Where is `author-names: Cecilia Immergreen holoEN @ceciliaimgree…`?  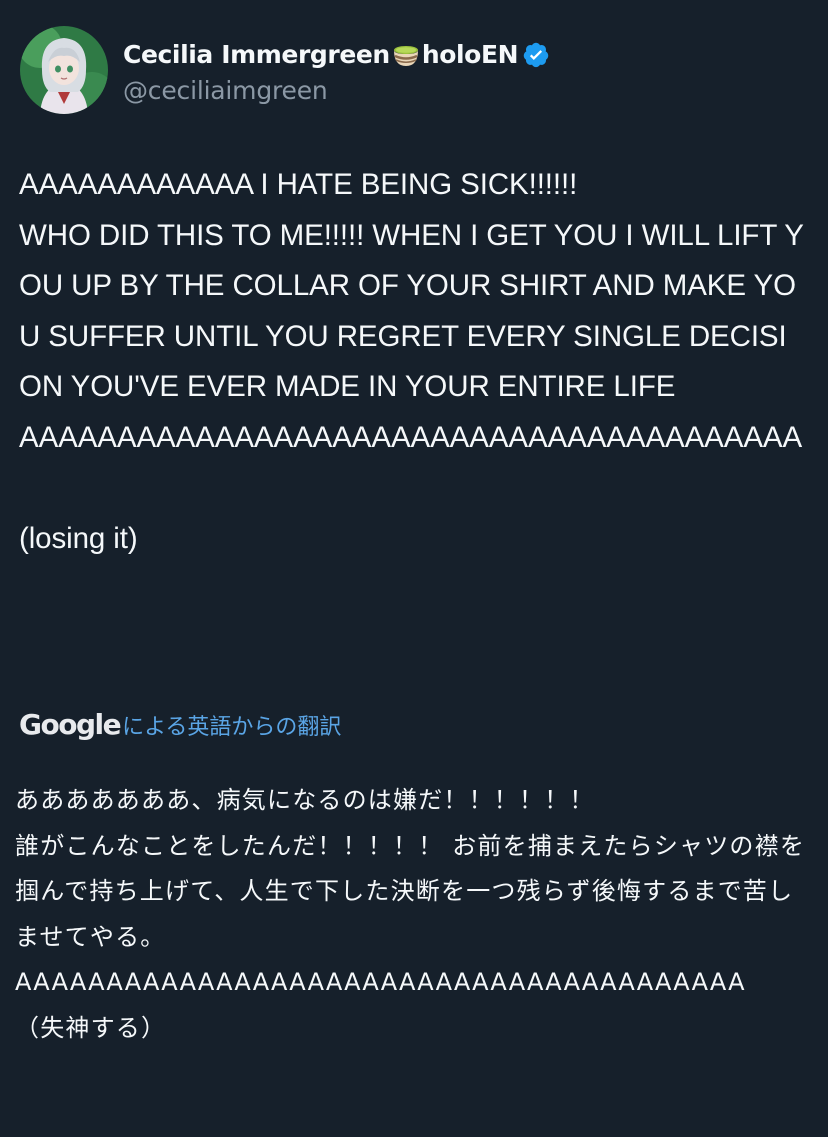 author-names: Cecilia Immergreen holoEN @ceciliaimgree… is located at coordinates (336, 70).